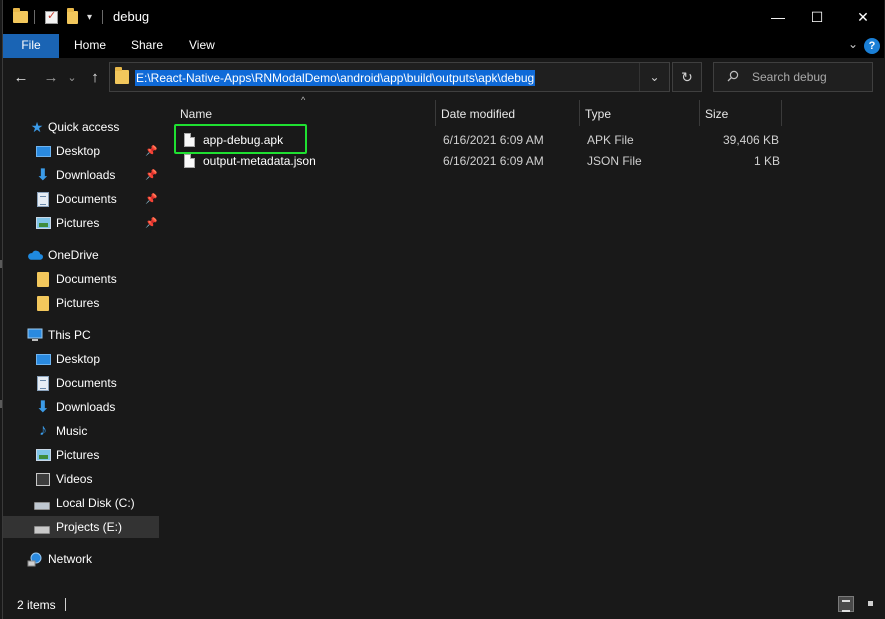 This screenshot has width=885, height=619. What do you see at coordinates (72, 431) in the screenshot?
I see `sidebar-item-label: Music` at bounding box center [72, 431].